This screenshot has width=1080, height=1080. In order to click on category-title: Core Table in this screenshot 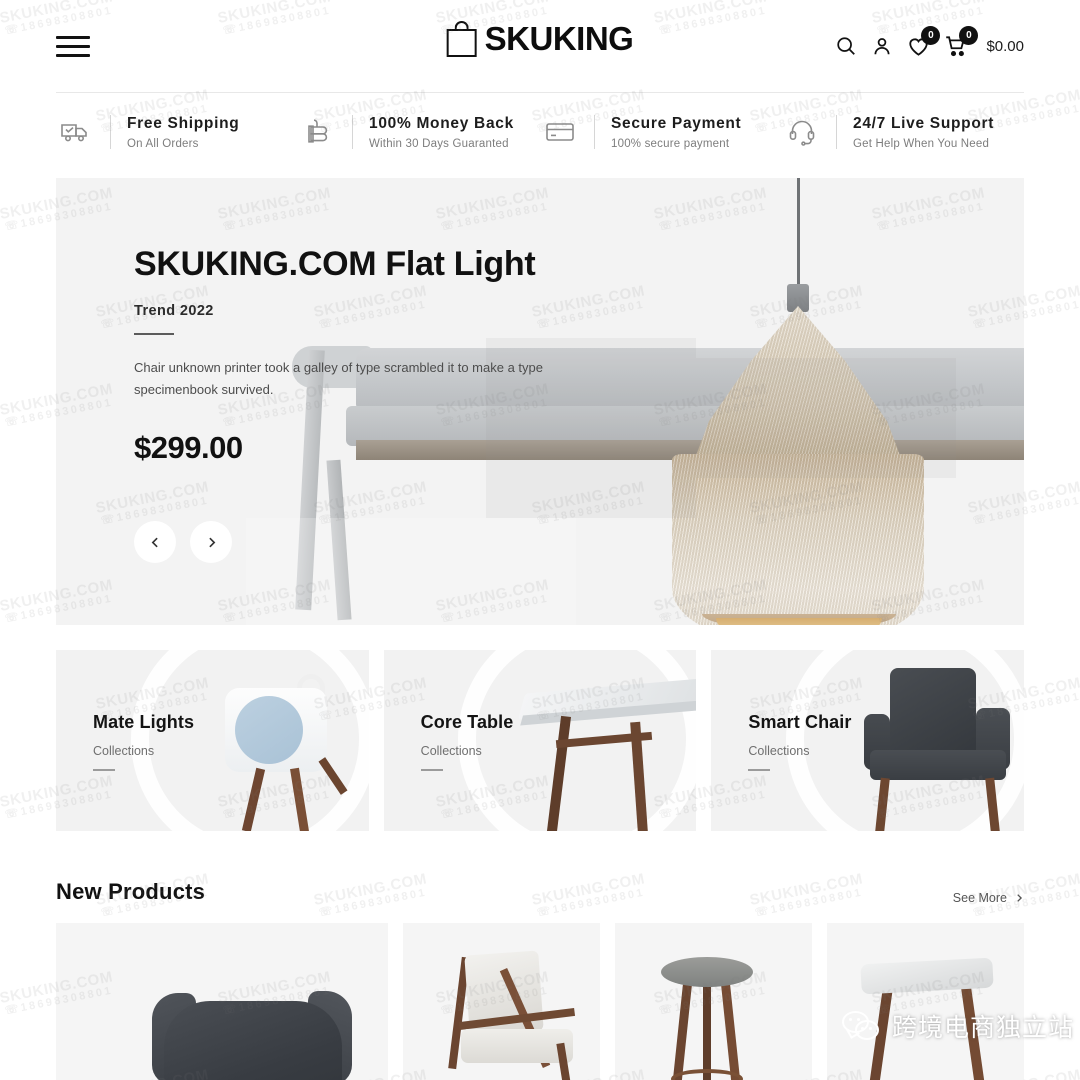, I will do `click(467, 722)`.